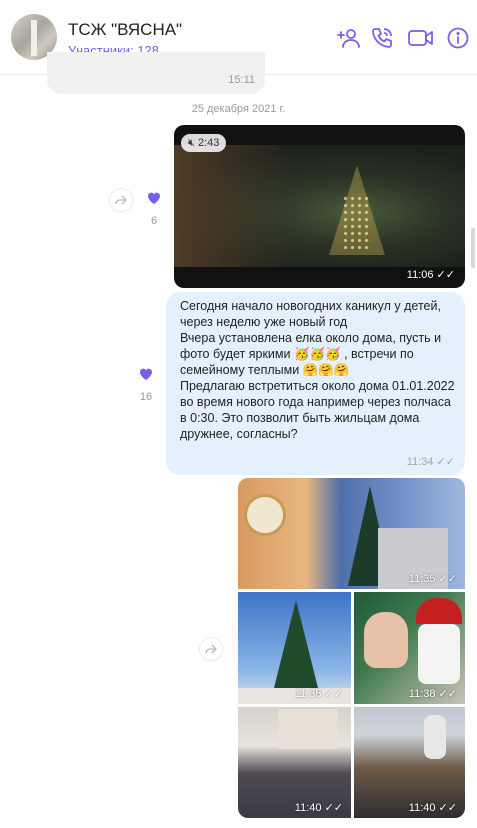 This screenshot has height=828, width=477. Describe the element at coordinates (432, 694) in the screenshot. I see `message-time: 11:38 ✓✓` at that location.